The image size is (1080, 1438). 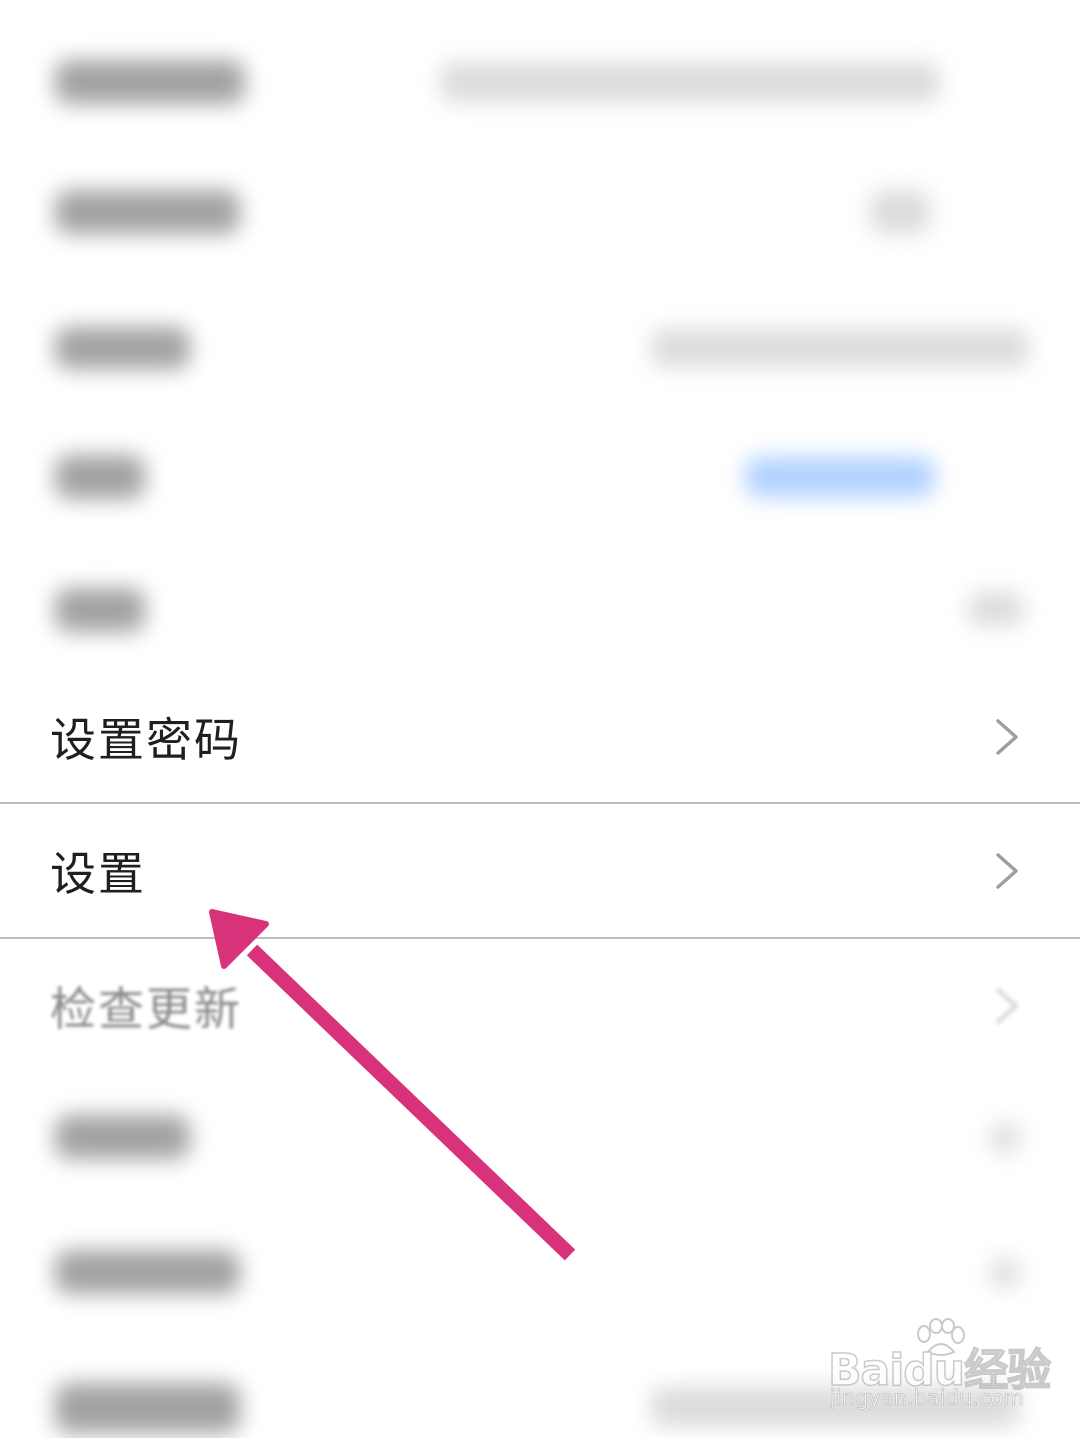 What do you see at coordinates (540, 1006) in the screenshot?
I see `menu-item-check-update: 检查更新` at bounding box center [540, 1006].